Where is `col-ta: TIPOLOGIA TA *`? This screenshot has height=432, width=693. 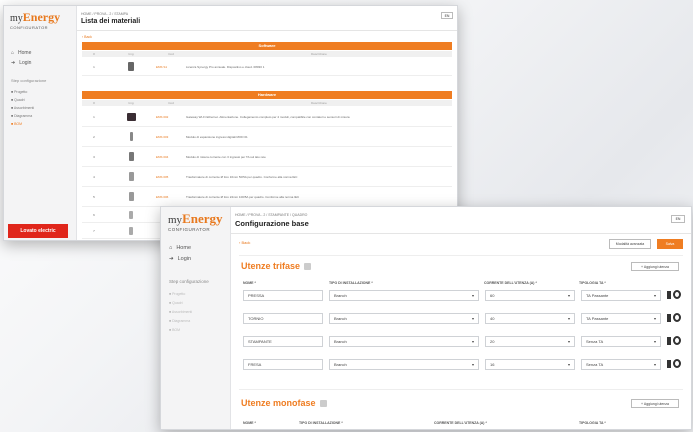
col-ta: TIPOLOGIA TA * is located at coordinates (592, 283).